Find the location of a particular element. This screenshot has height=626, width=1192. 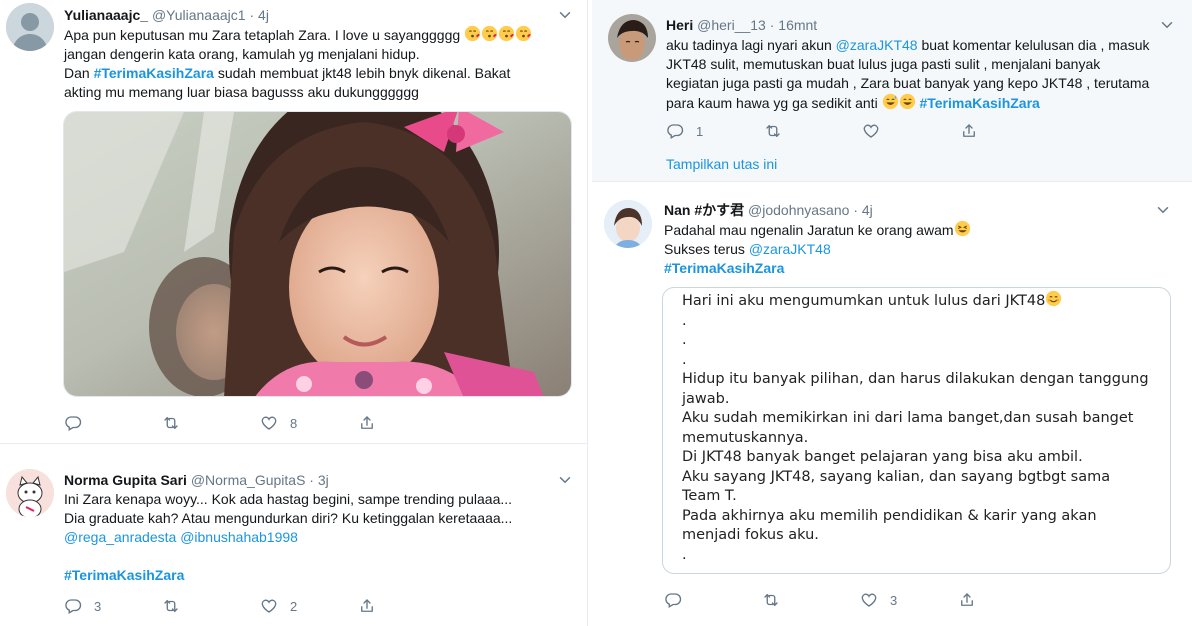

display-name: Yulianaaajc_ is located at coordinates (106, 15).